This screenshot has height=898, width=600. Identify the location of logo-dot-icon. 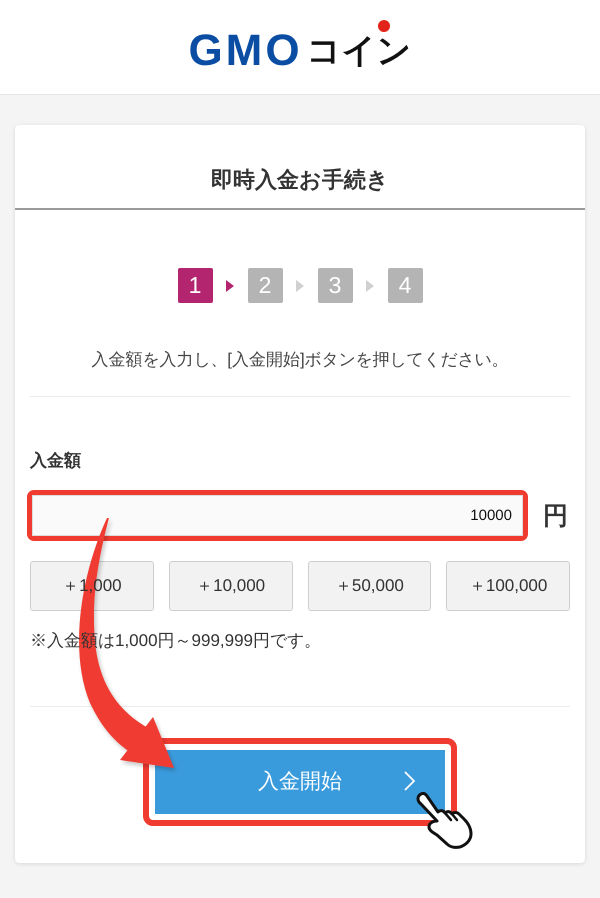
(384, 26).